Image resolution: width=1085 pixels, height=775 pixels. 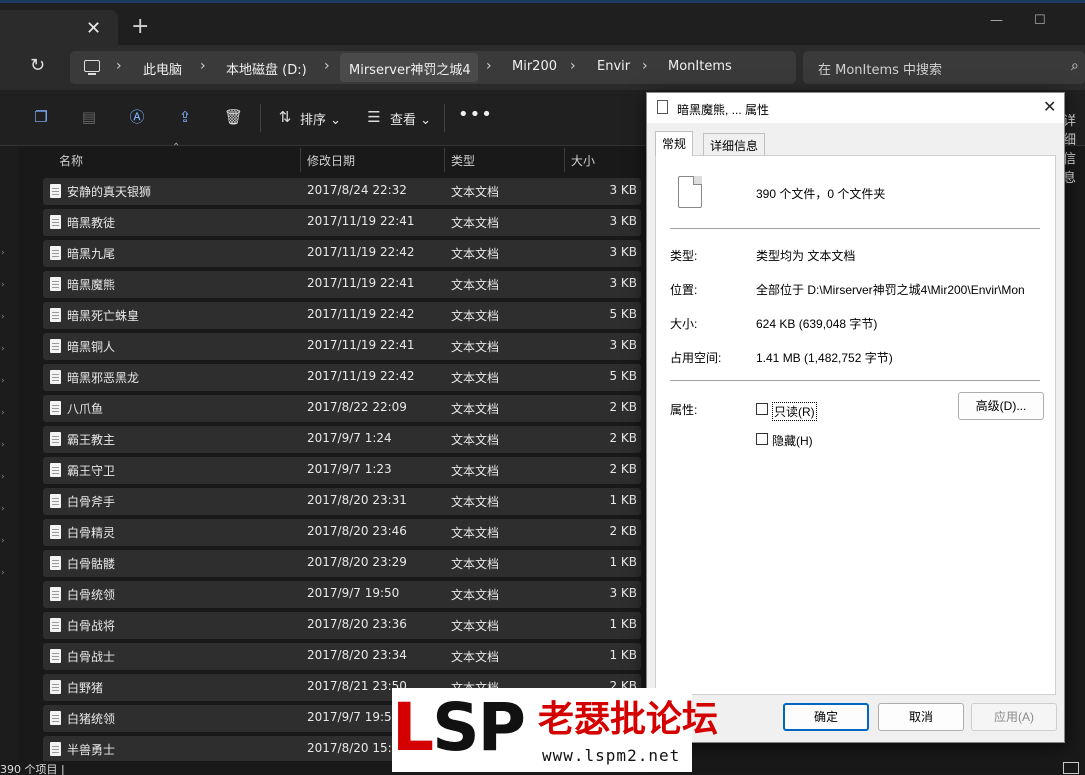 What do you see at coordinates (734, 144) in the screenshot?
I see `tab-details: 详细信息` at bounding box center [734, 144].